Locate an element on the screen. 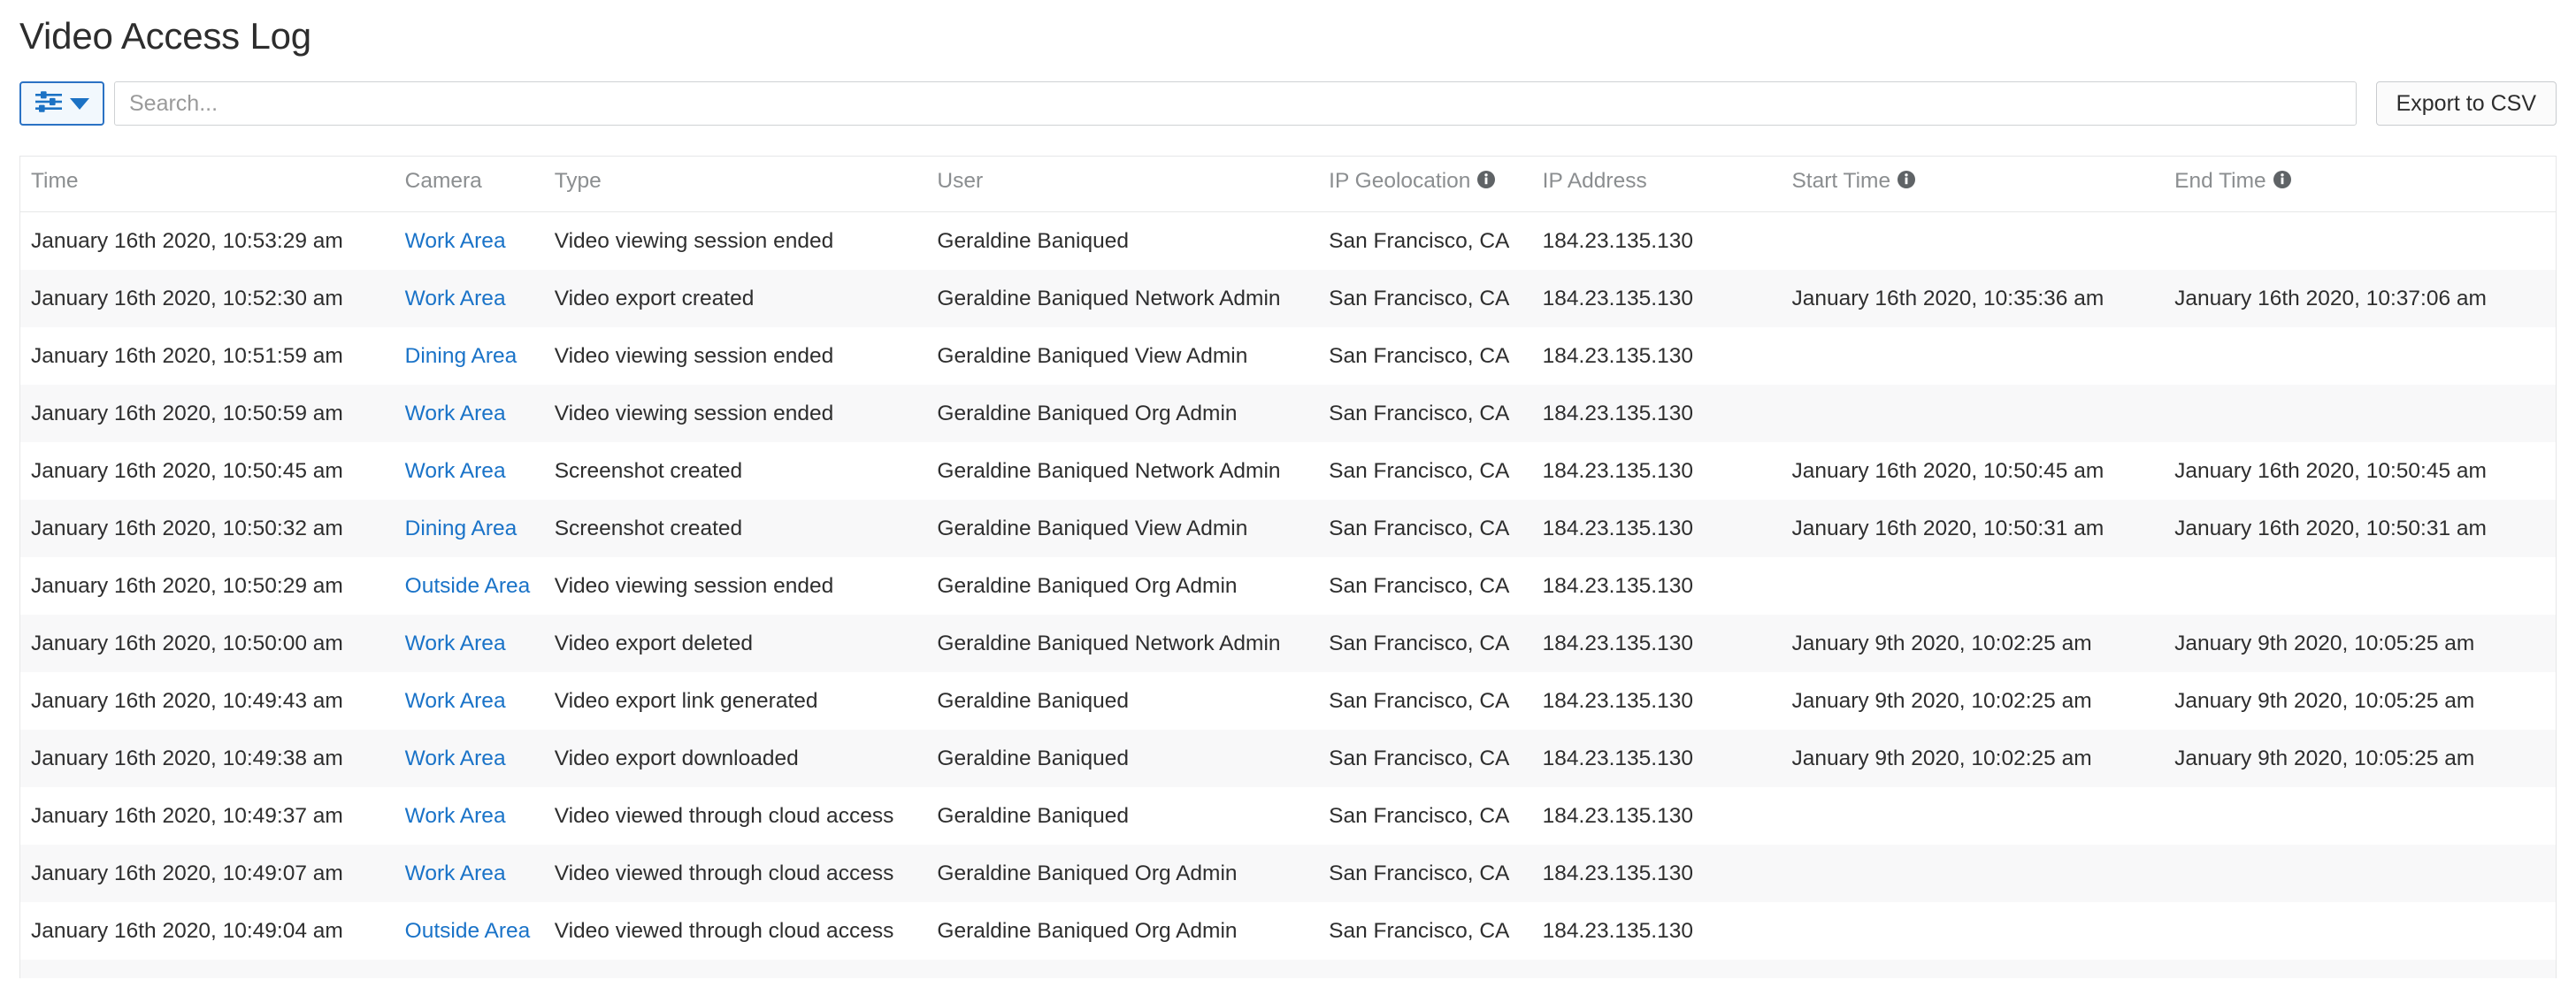 This screenshot has width=2576, height=1003. cell-type: Video export created is located at coordinates (654, 298).